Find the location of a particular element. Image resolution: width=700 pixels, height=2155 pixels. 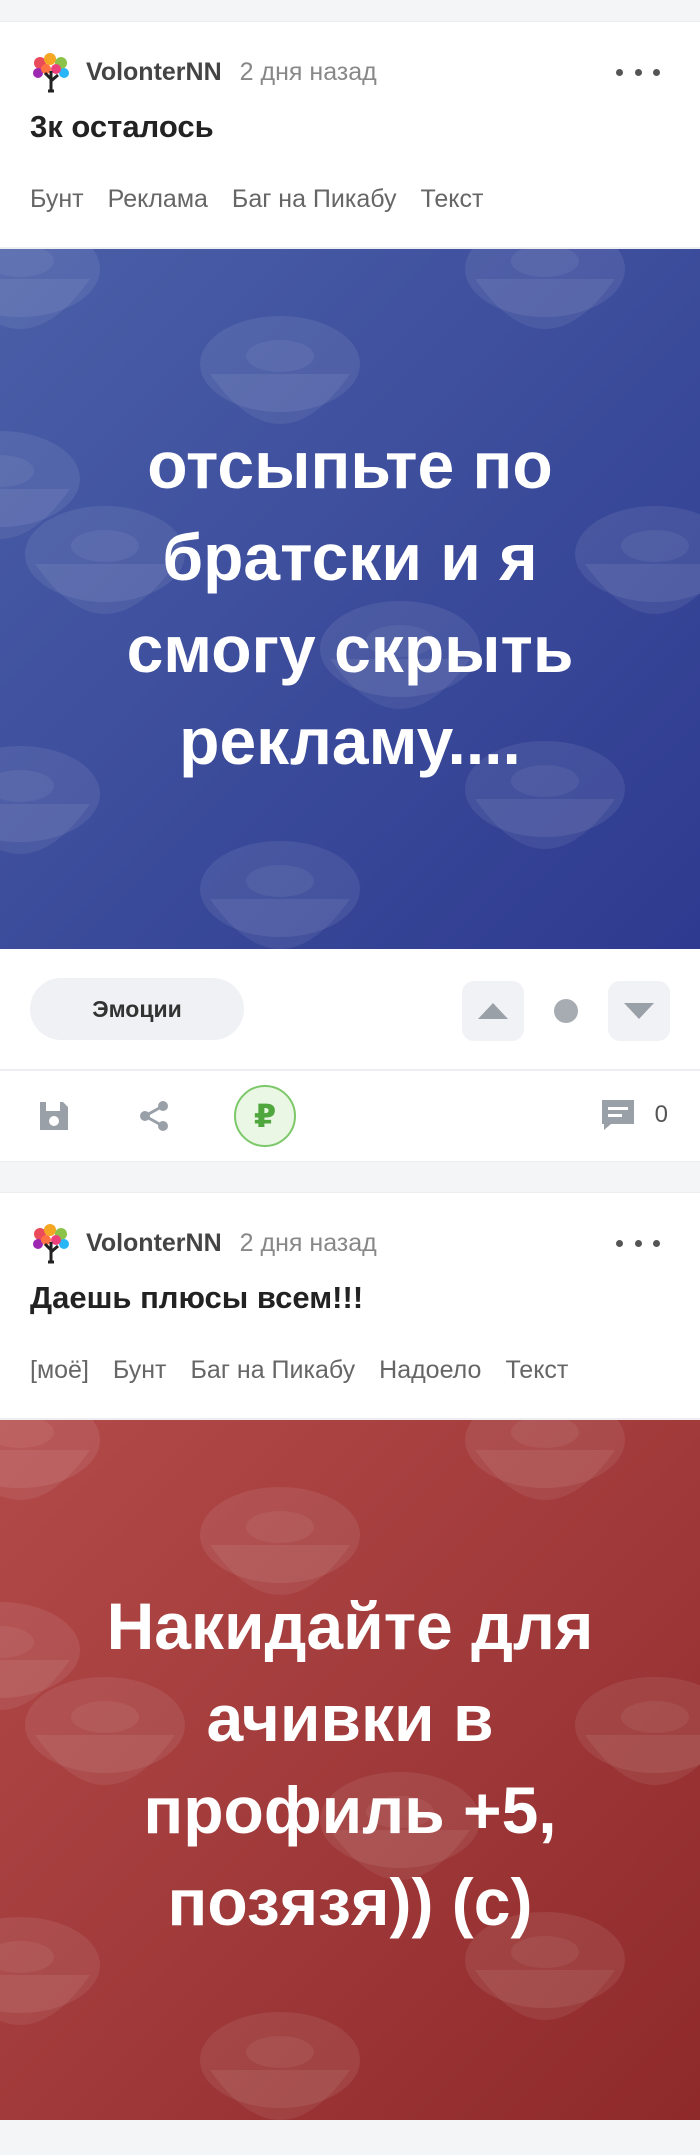

tag: Реклама is located at coordinates (158, 199).